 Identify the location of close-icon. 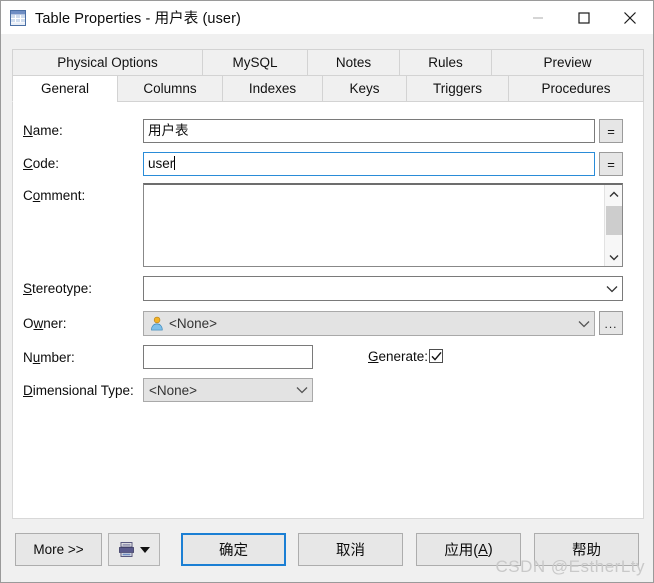
(630, 17).